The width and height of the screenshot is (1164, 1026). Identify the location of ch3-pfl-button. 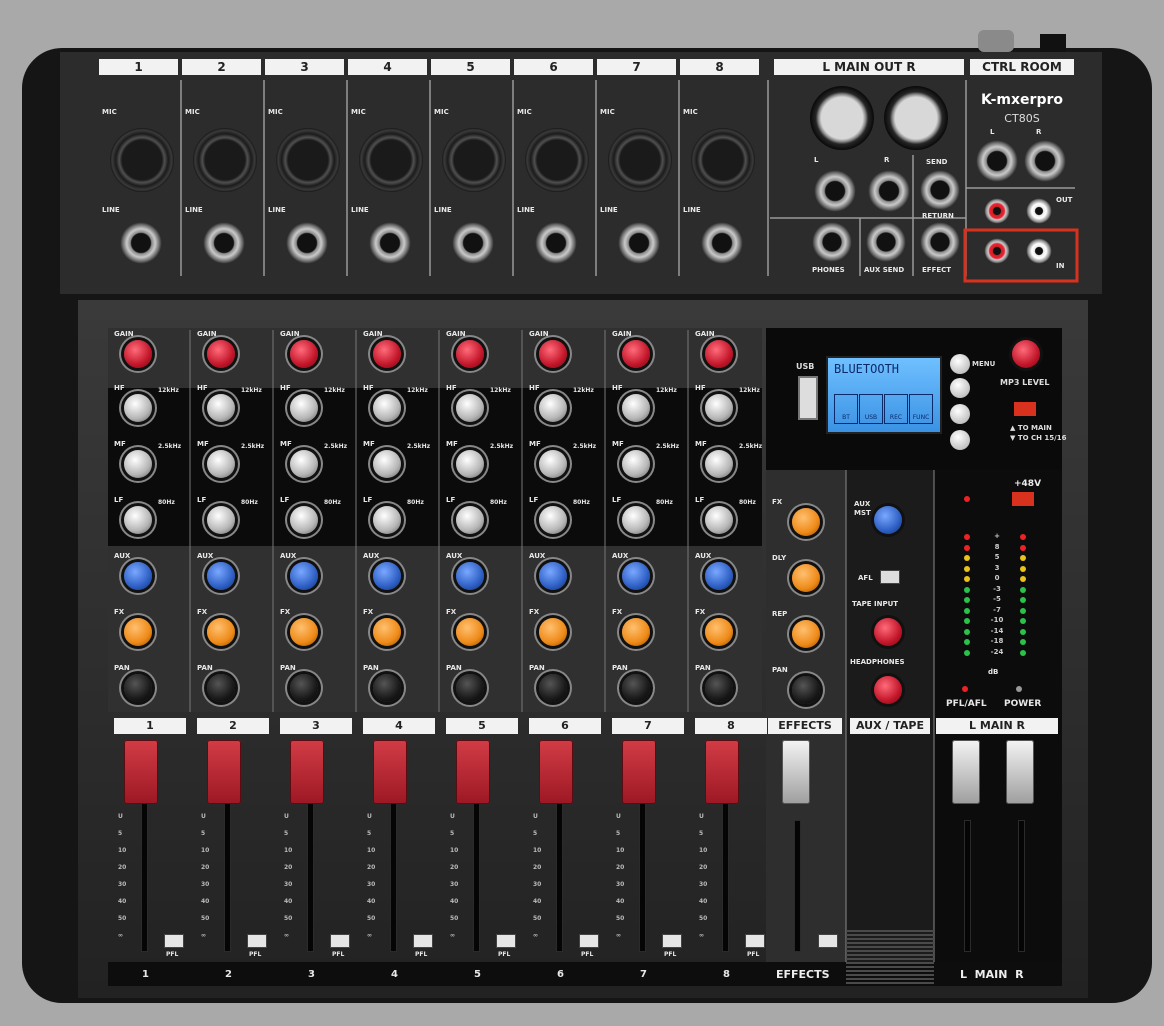
(340, 941).